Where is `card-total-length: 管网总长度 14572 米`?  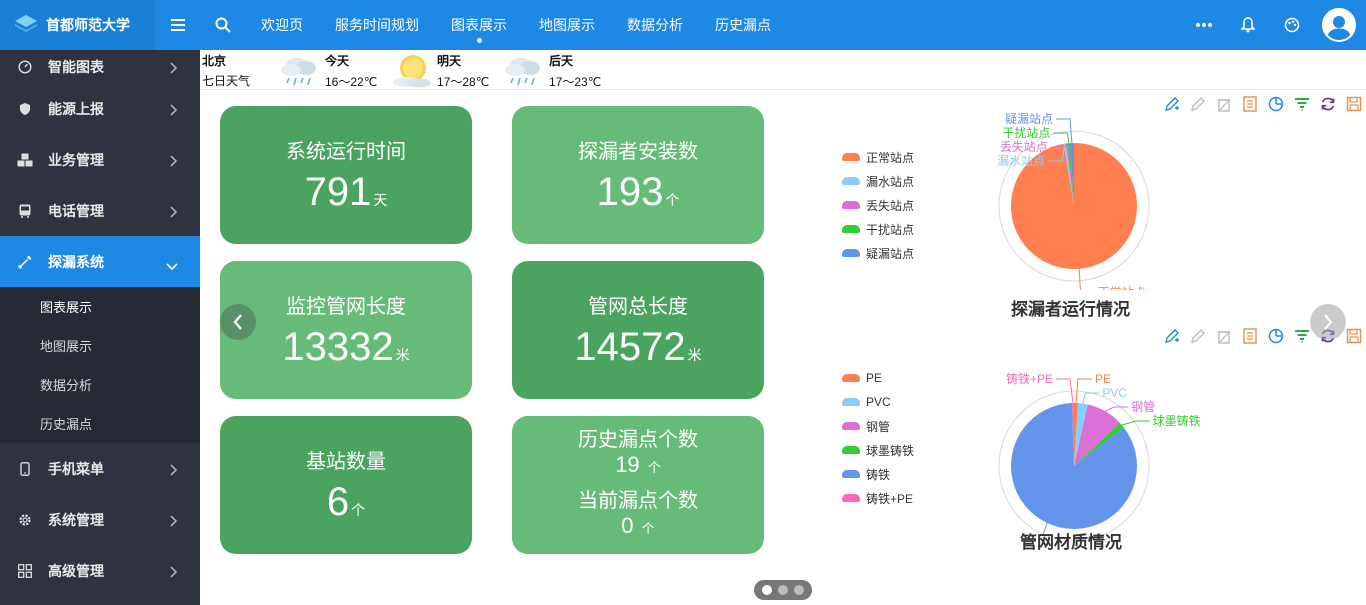 card-total-length: 管网总长度 14572 米 is located at coordinates (638, 330).